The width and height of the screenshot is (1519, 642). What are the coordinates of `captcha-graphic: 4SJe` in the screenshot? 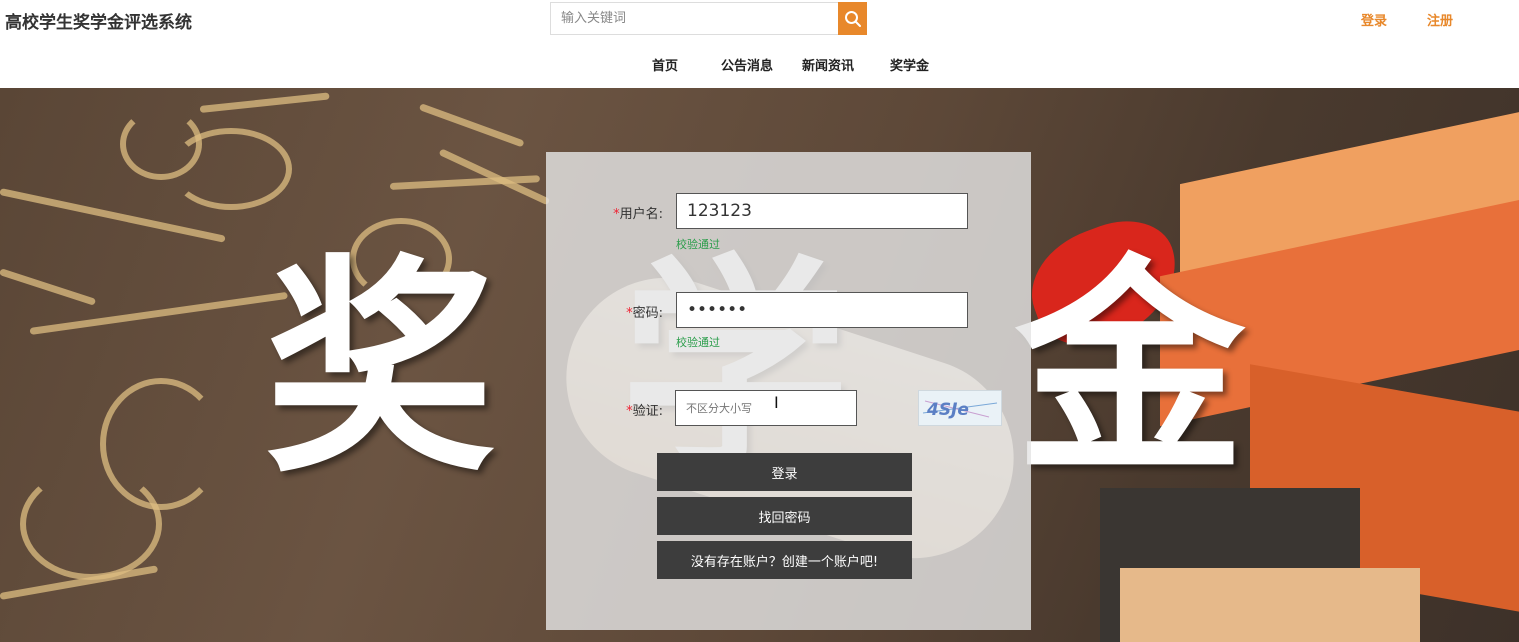 It's located at (960, 410).